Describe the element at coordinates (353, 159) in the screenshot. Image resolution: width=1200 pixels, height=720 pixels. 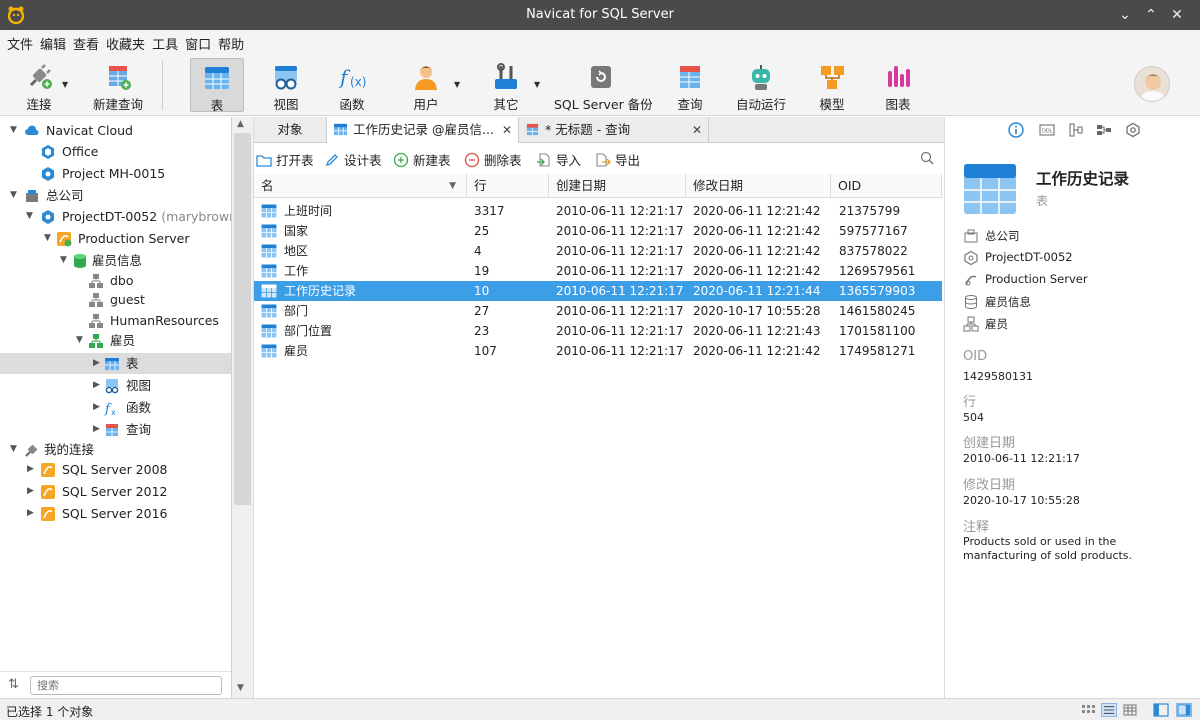
I see `design-table-button: 设计表` at that location.